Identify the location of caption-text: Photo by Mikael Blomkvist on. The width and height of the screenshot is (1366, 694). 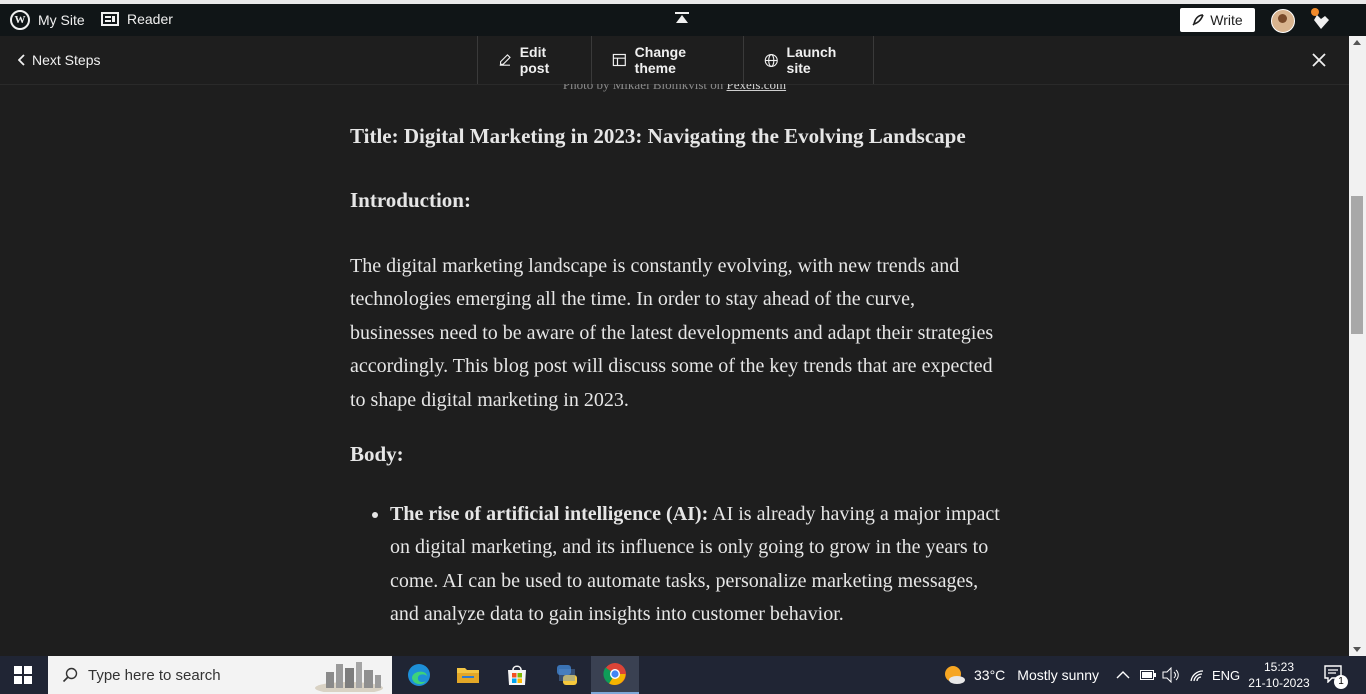
(644, 88).